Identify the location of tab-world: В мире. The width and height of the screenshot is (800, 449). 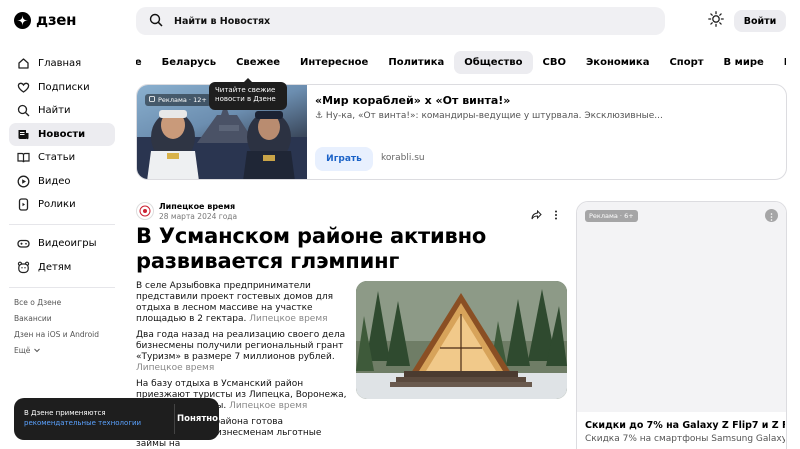
(744, 62).